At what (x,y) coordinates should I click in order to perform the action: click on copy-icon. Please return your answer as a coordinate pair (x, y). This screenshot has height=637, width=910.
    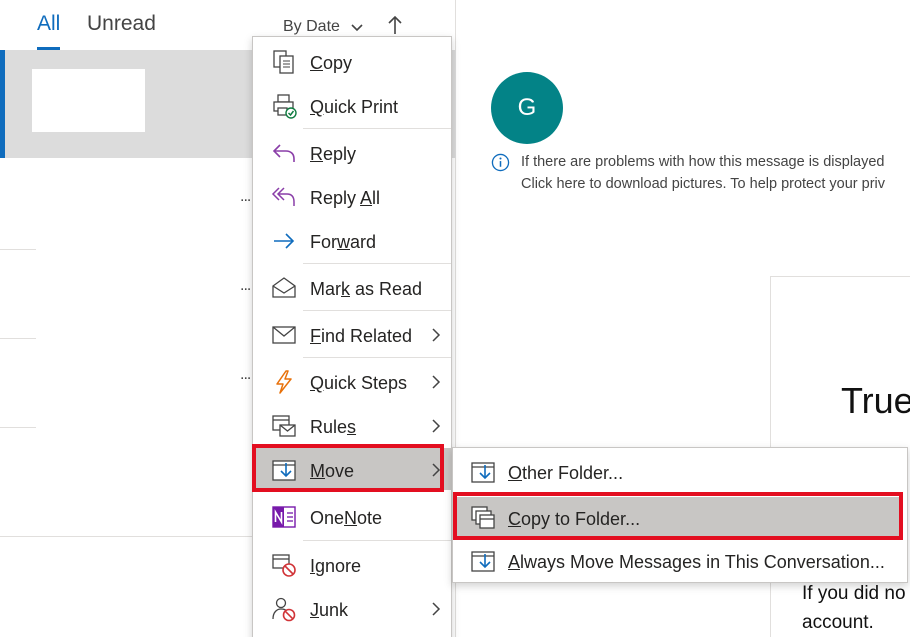
    Looking at the image, I should click on (283, 62).